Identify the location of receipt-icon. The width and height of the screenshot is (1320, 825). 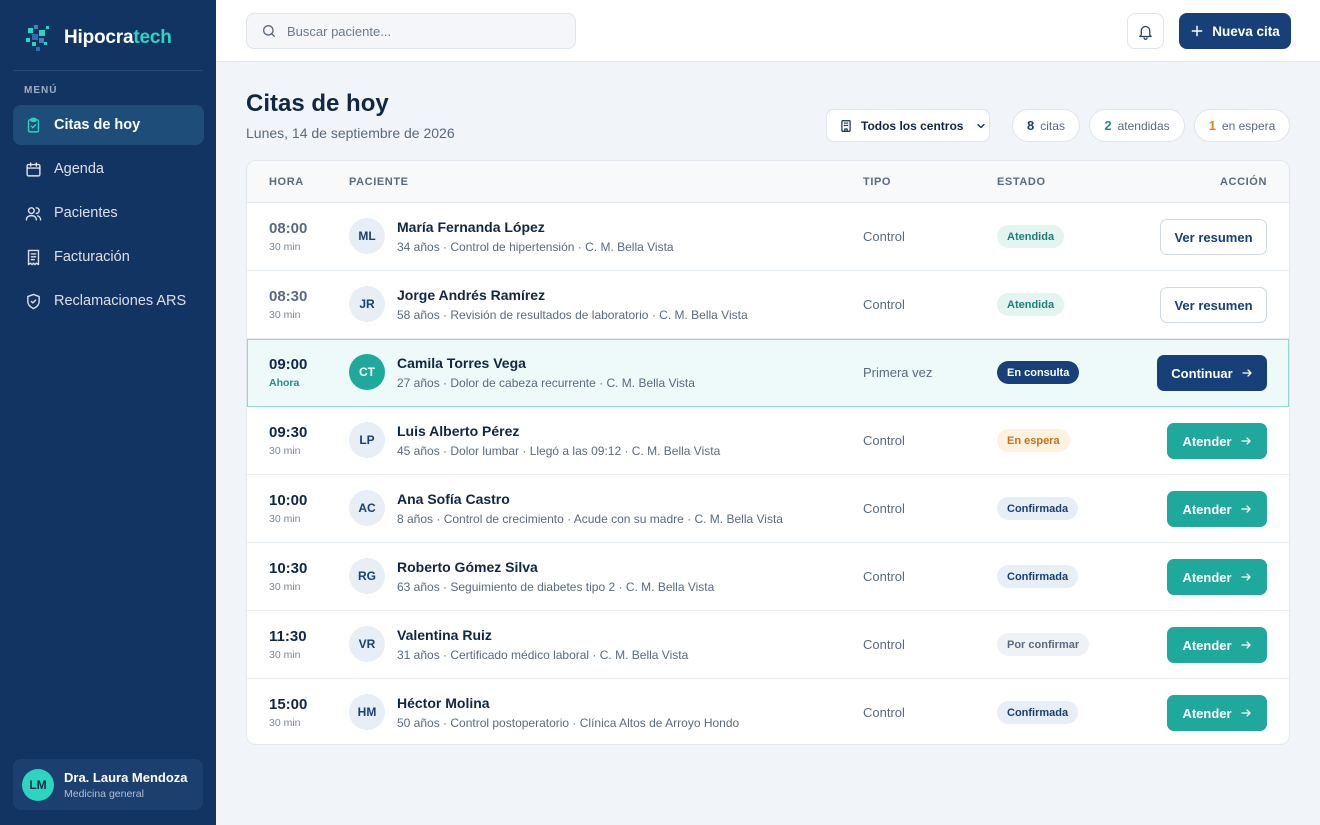
(33, 257).